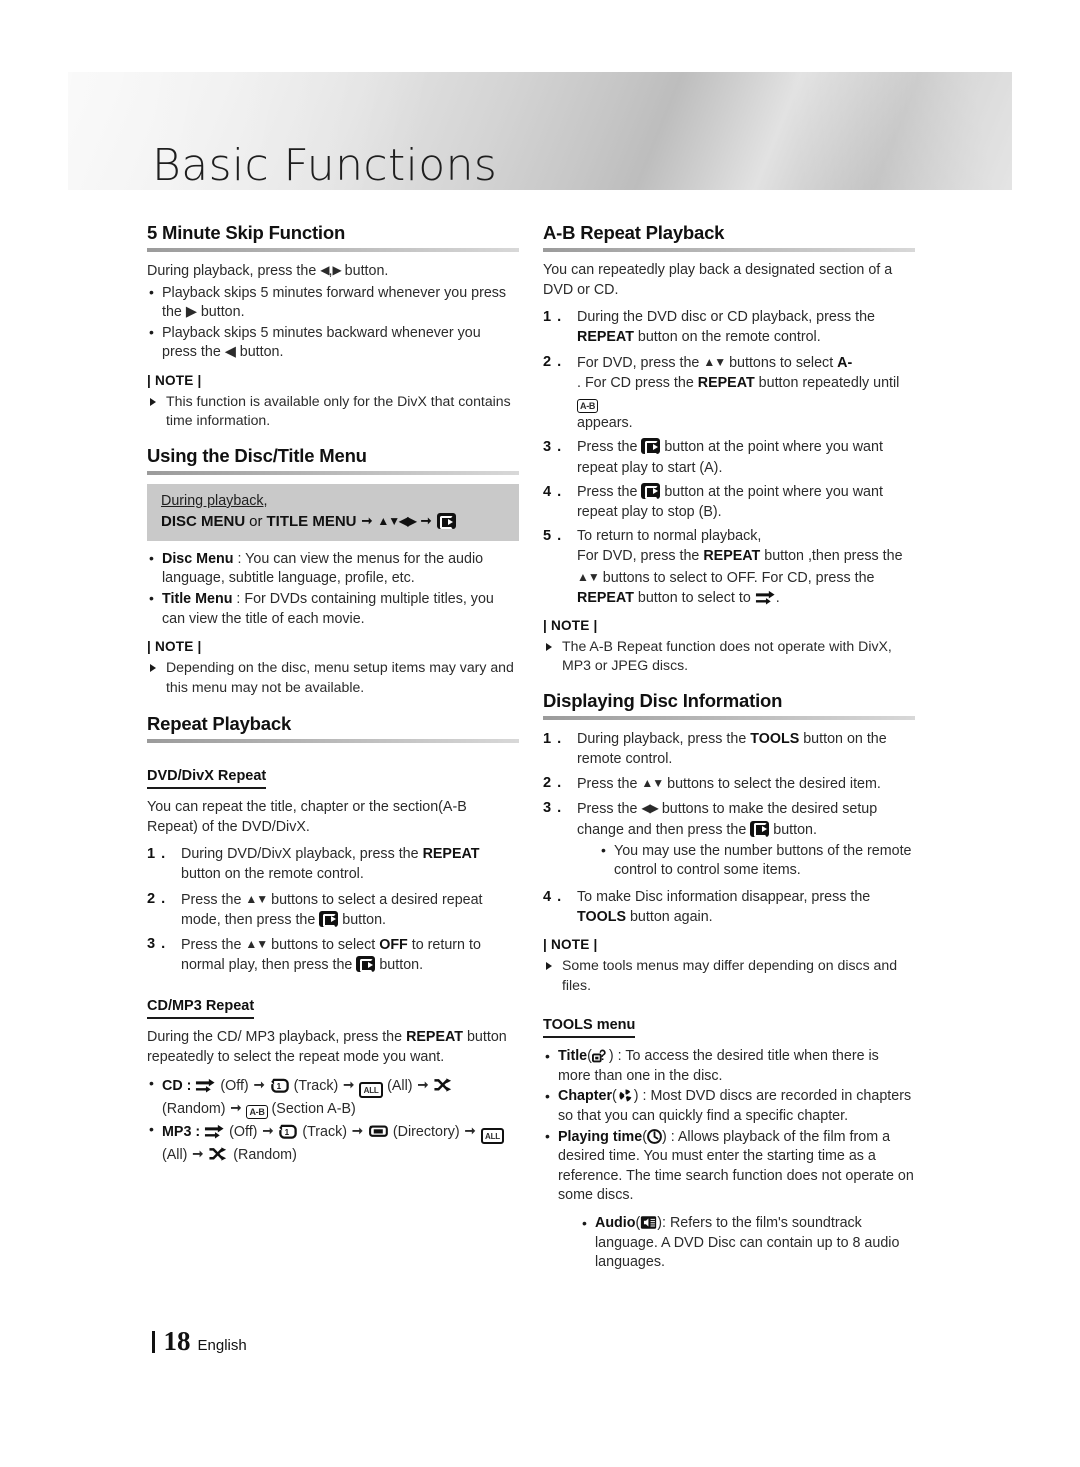  Describe the element at coordinates (640, 362) in the screenshot. I see `step-text: For DVD, press the` at that location.